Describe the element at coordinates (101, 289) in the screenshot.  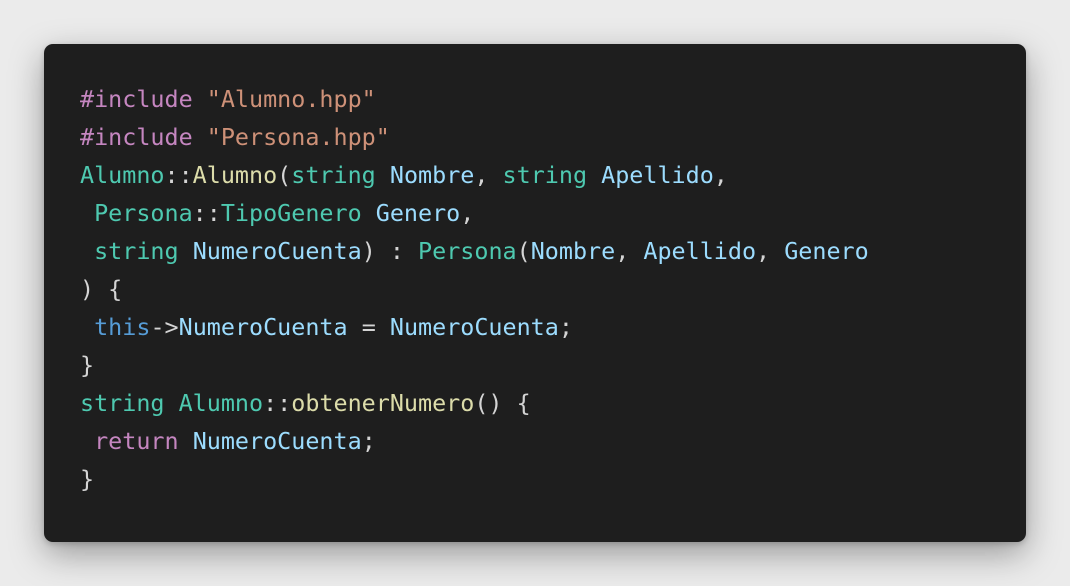
I see `code-token: ) {` at that location.